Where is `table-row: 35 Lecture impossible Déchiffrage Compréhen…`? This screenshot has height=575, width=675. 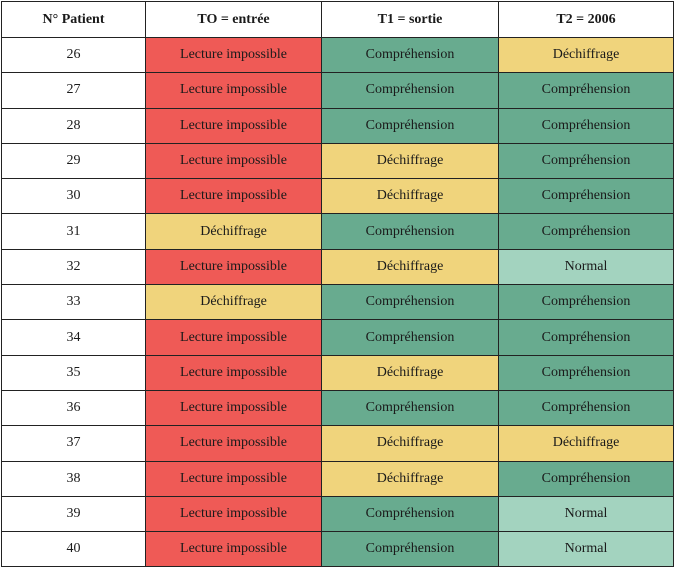
table-row: 35 Lecture impossible Déchiffrage Compréhen… is located at coordinates (337, 372).